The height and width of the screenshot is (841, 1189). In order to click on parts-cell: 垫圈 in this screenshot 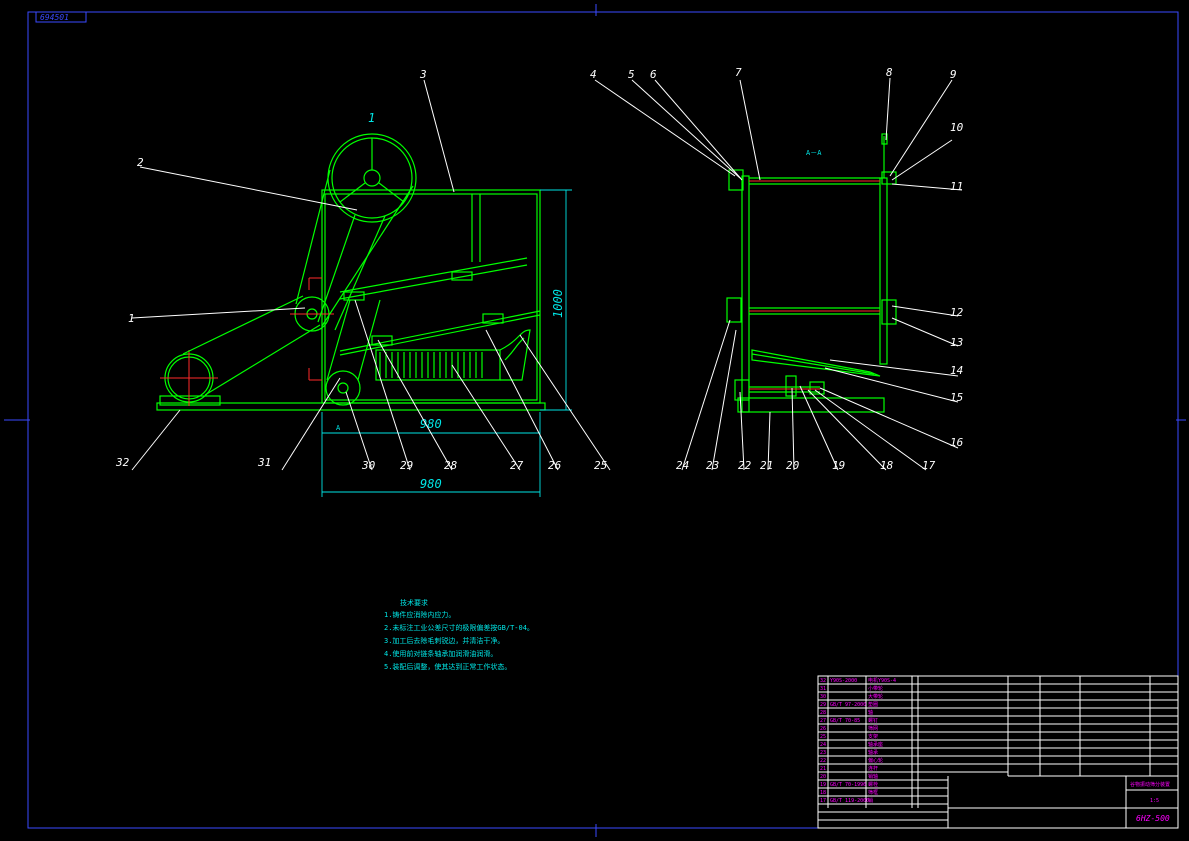, I will do `click(873, 704)`.